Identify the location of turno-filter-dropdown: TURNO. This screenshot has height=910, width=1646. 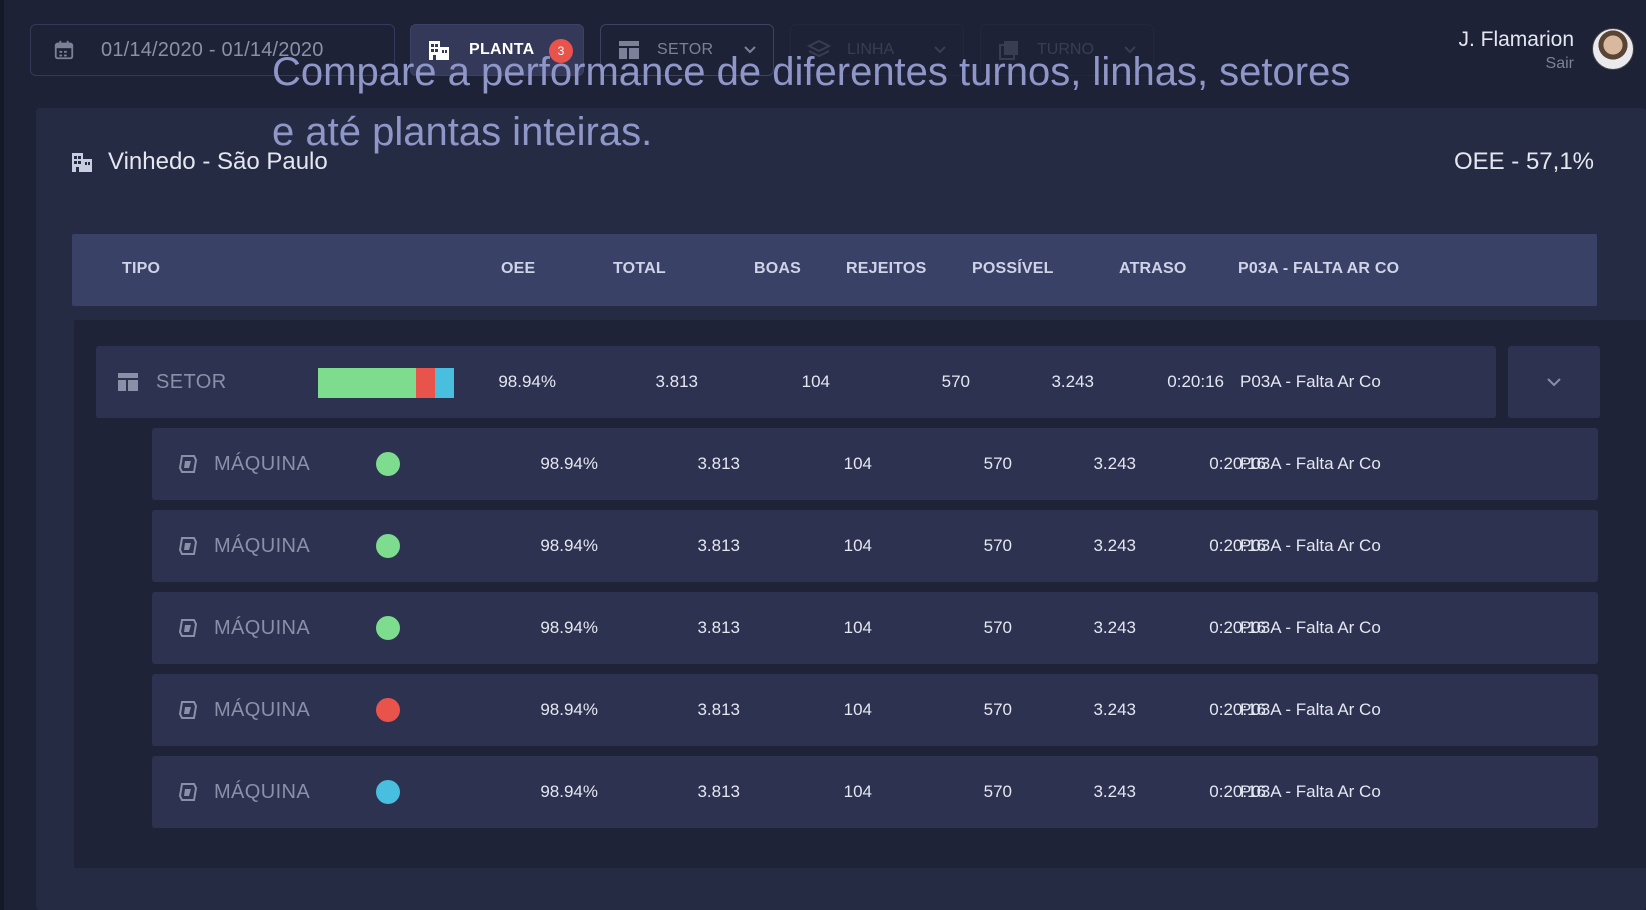
(1067, 50).